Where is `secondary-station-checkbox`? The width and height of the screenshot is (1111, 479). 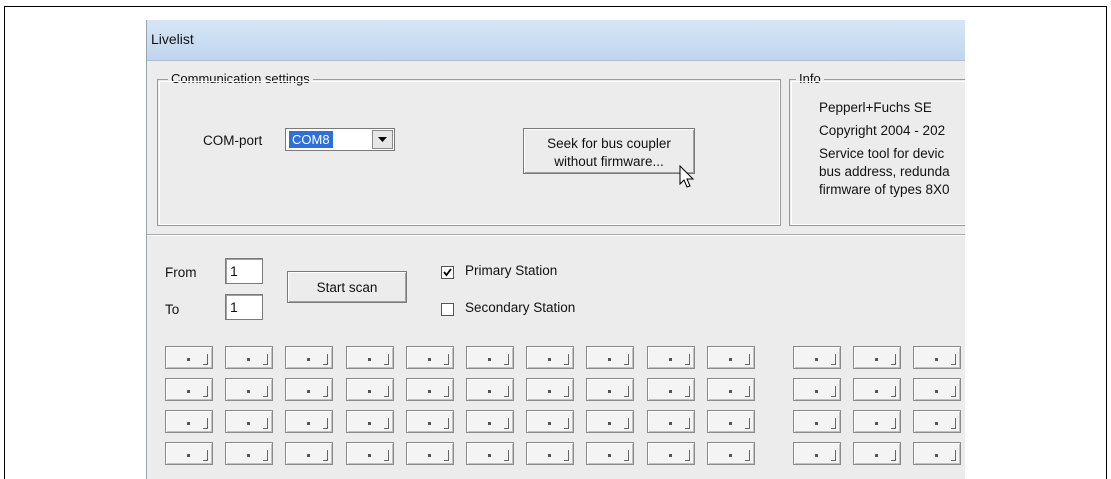
secondary-station-checkbox is located at coordinates (447, 309).